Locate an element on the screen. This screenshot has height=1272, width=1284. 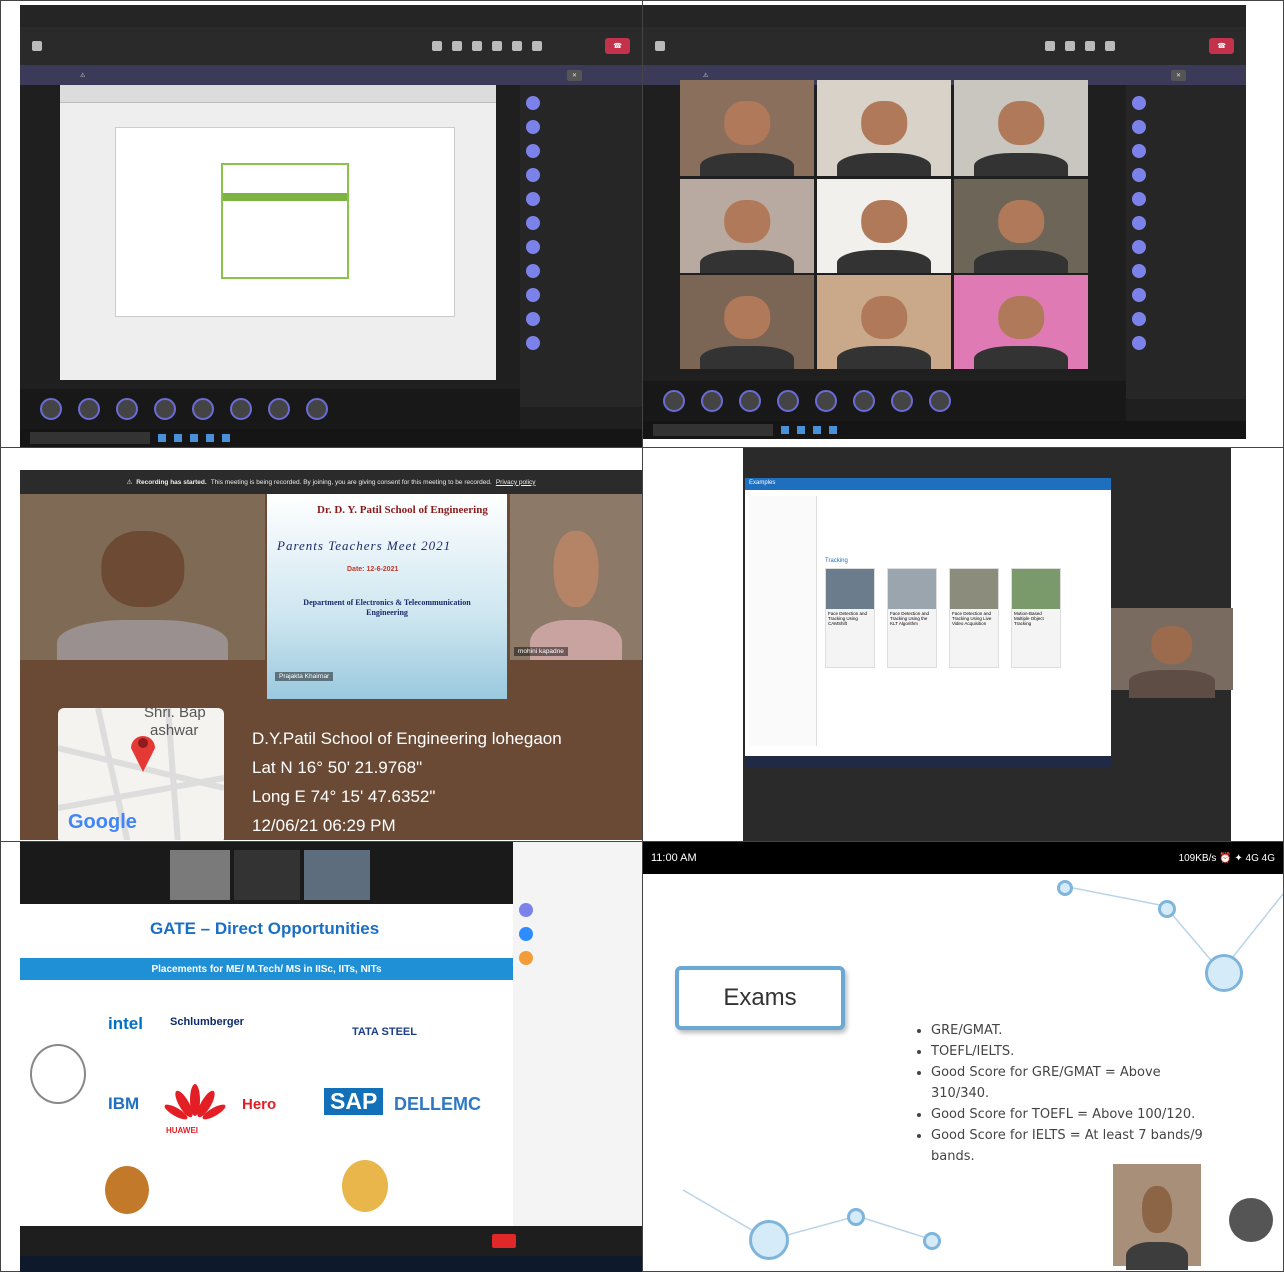
participants-panel is located at coordinates (1186, 242).